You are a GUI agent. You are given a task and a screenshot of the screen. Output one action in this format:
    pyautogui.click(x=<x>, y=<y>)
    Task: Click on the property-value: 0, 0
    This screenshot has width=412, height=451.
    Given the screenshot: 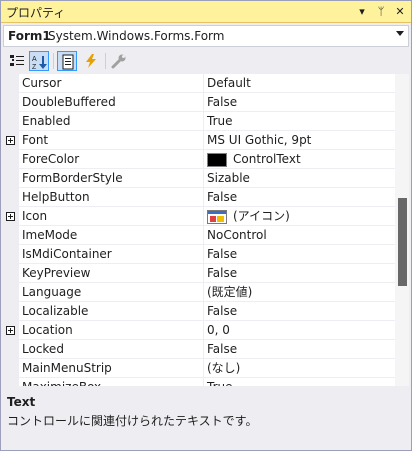 What is the action you would take?
    pyautogui.click(x=299, y=330)
    